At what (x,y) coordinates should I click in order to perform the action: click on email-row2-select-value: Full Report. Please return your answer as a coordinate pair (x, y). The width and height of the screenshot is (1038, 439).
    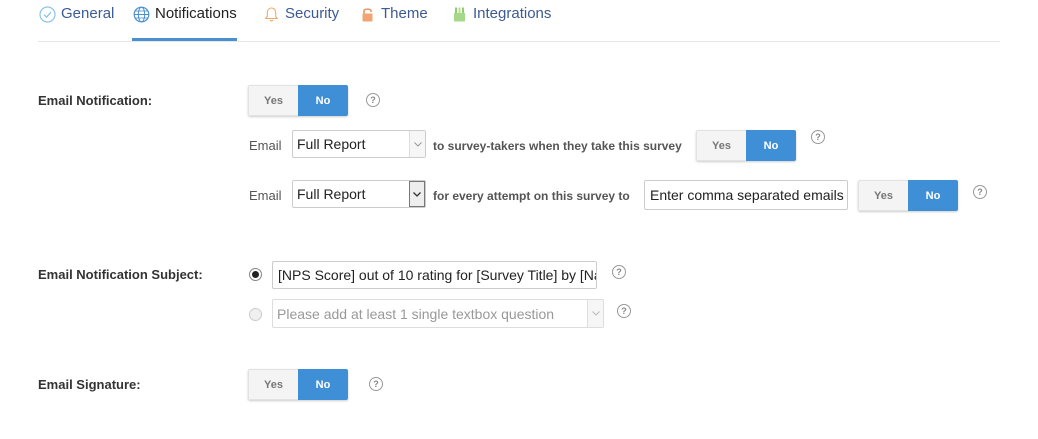
    Looking at the image, I should click on (331, 194).